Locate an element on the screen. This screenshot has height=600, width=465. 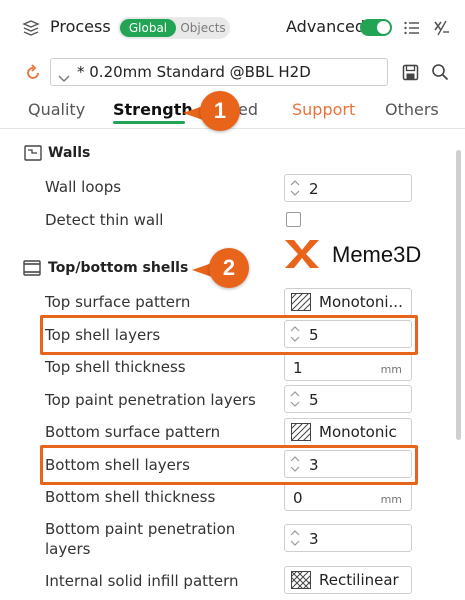
label-detect-thin-wall: Detect thin wall is located at coordinates (104, 220).